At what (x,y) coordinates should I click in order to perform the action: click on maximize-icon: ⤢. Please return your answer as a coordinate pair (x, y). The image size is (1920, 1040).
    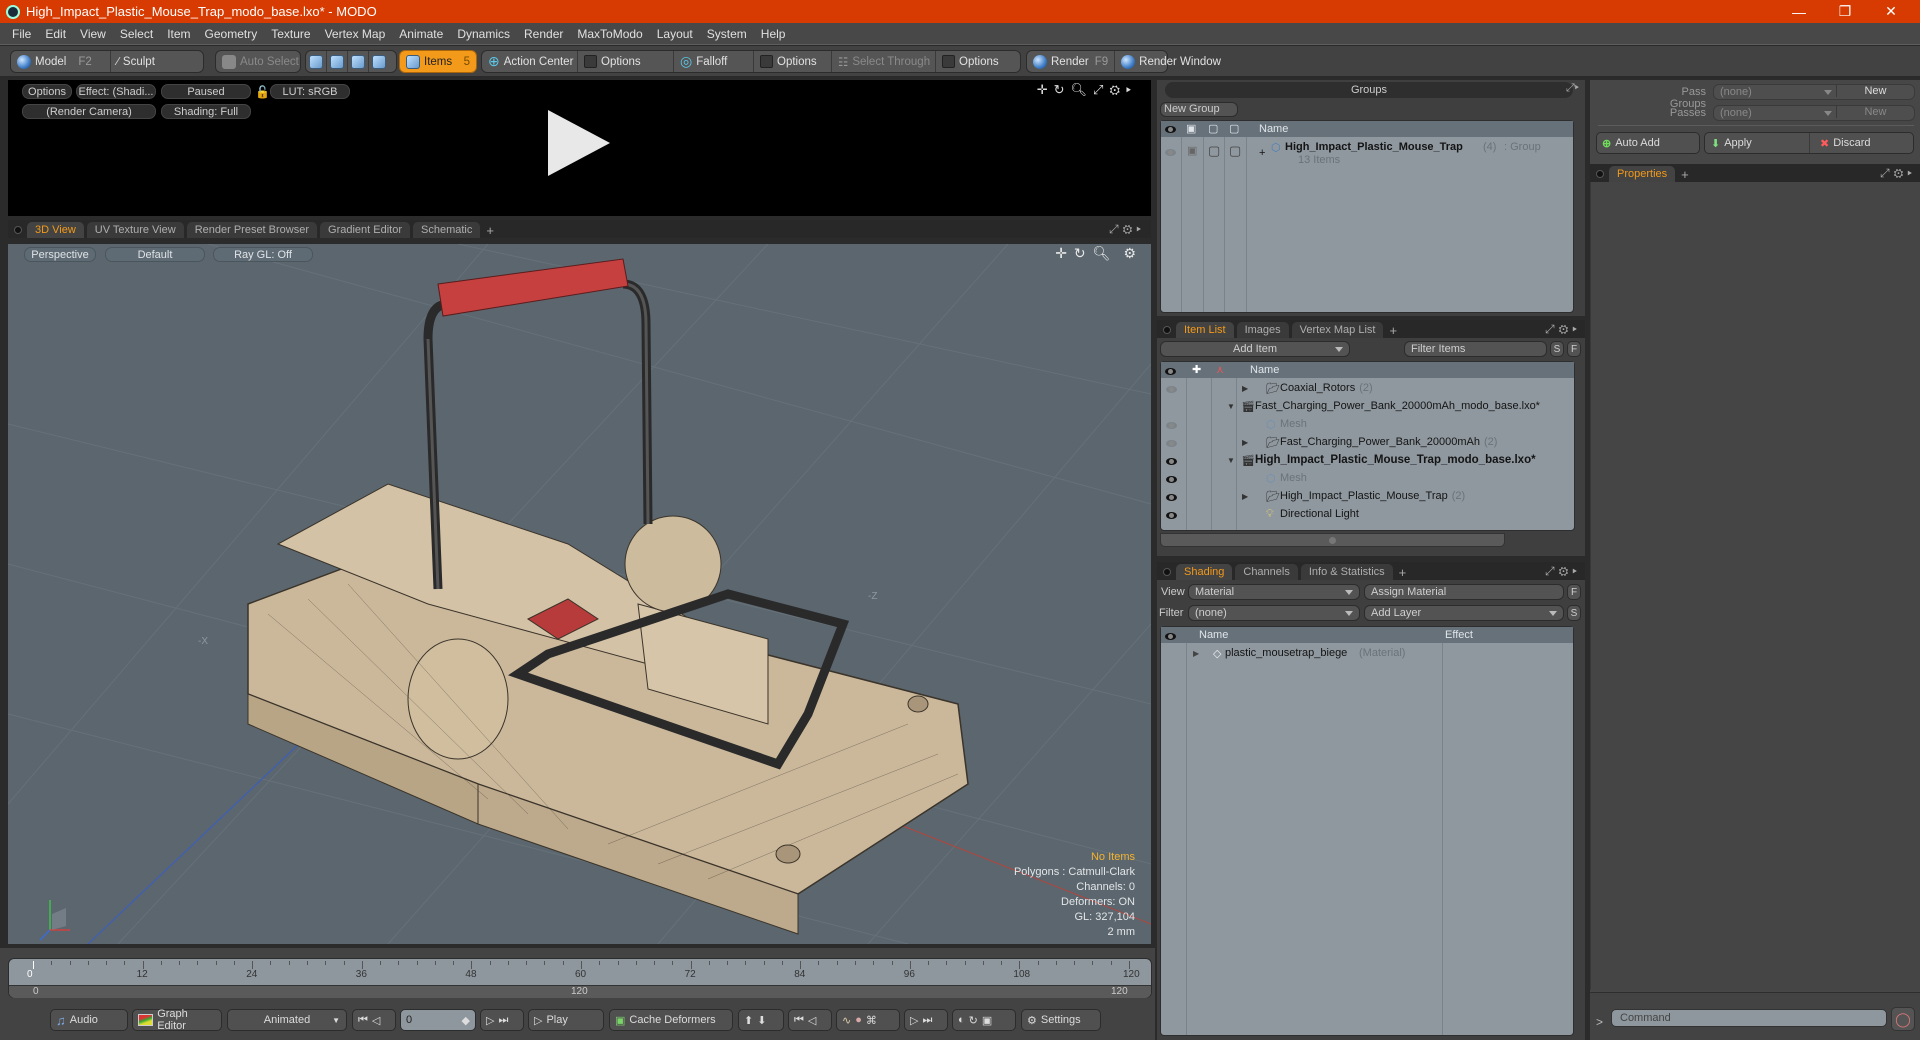
    Looking at the image, I should click on (1101, 89).